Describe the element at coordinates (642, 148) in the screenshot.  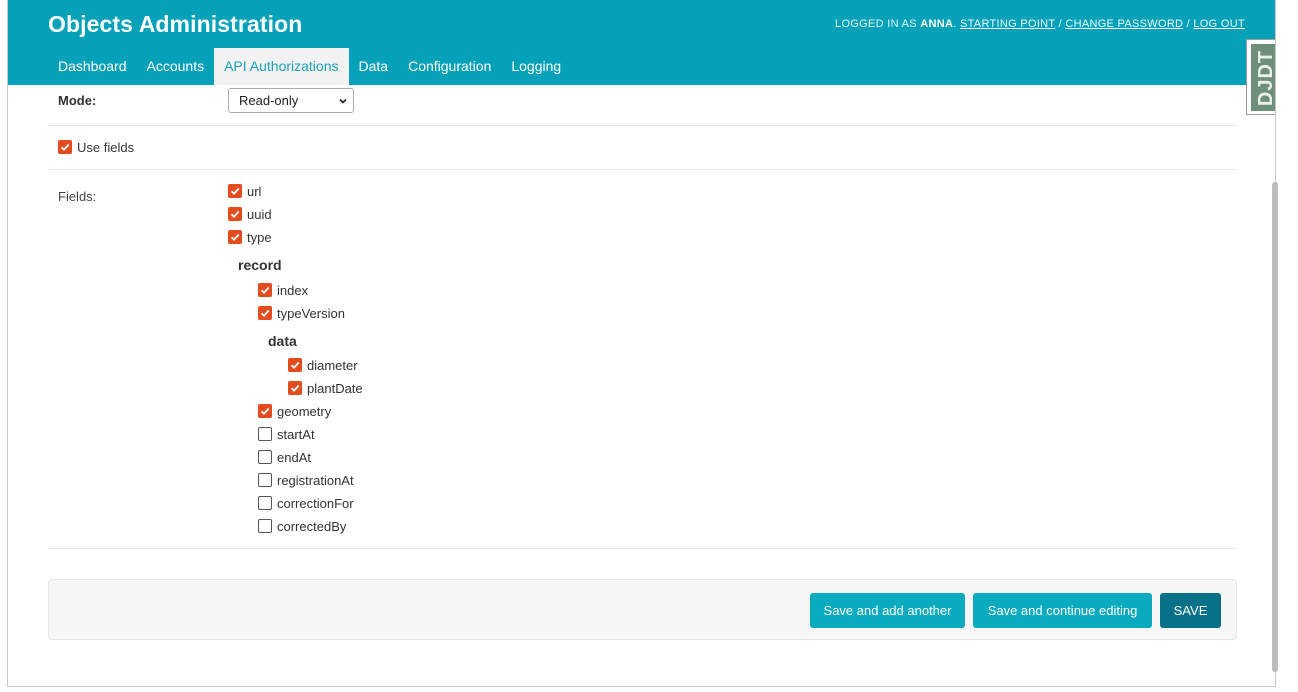
I see `use-fields-row: Use fields` at that location.